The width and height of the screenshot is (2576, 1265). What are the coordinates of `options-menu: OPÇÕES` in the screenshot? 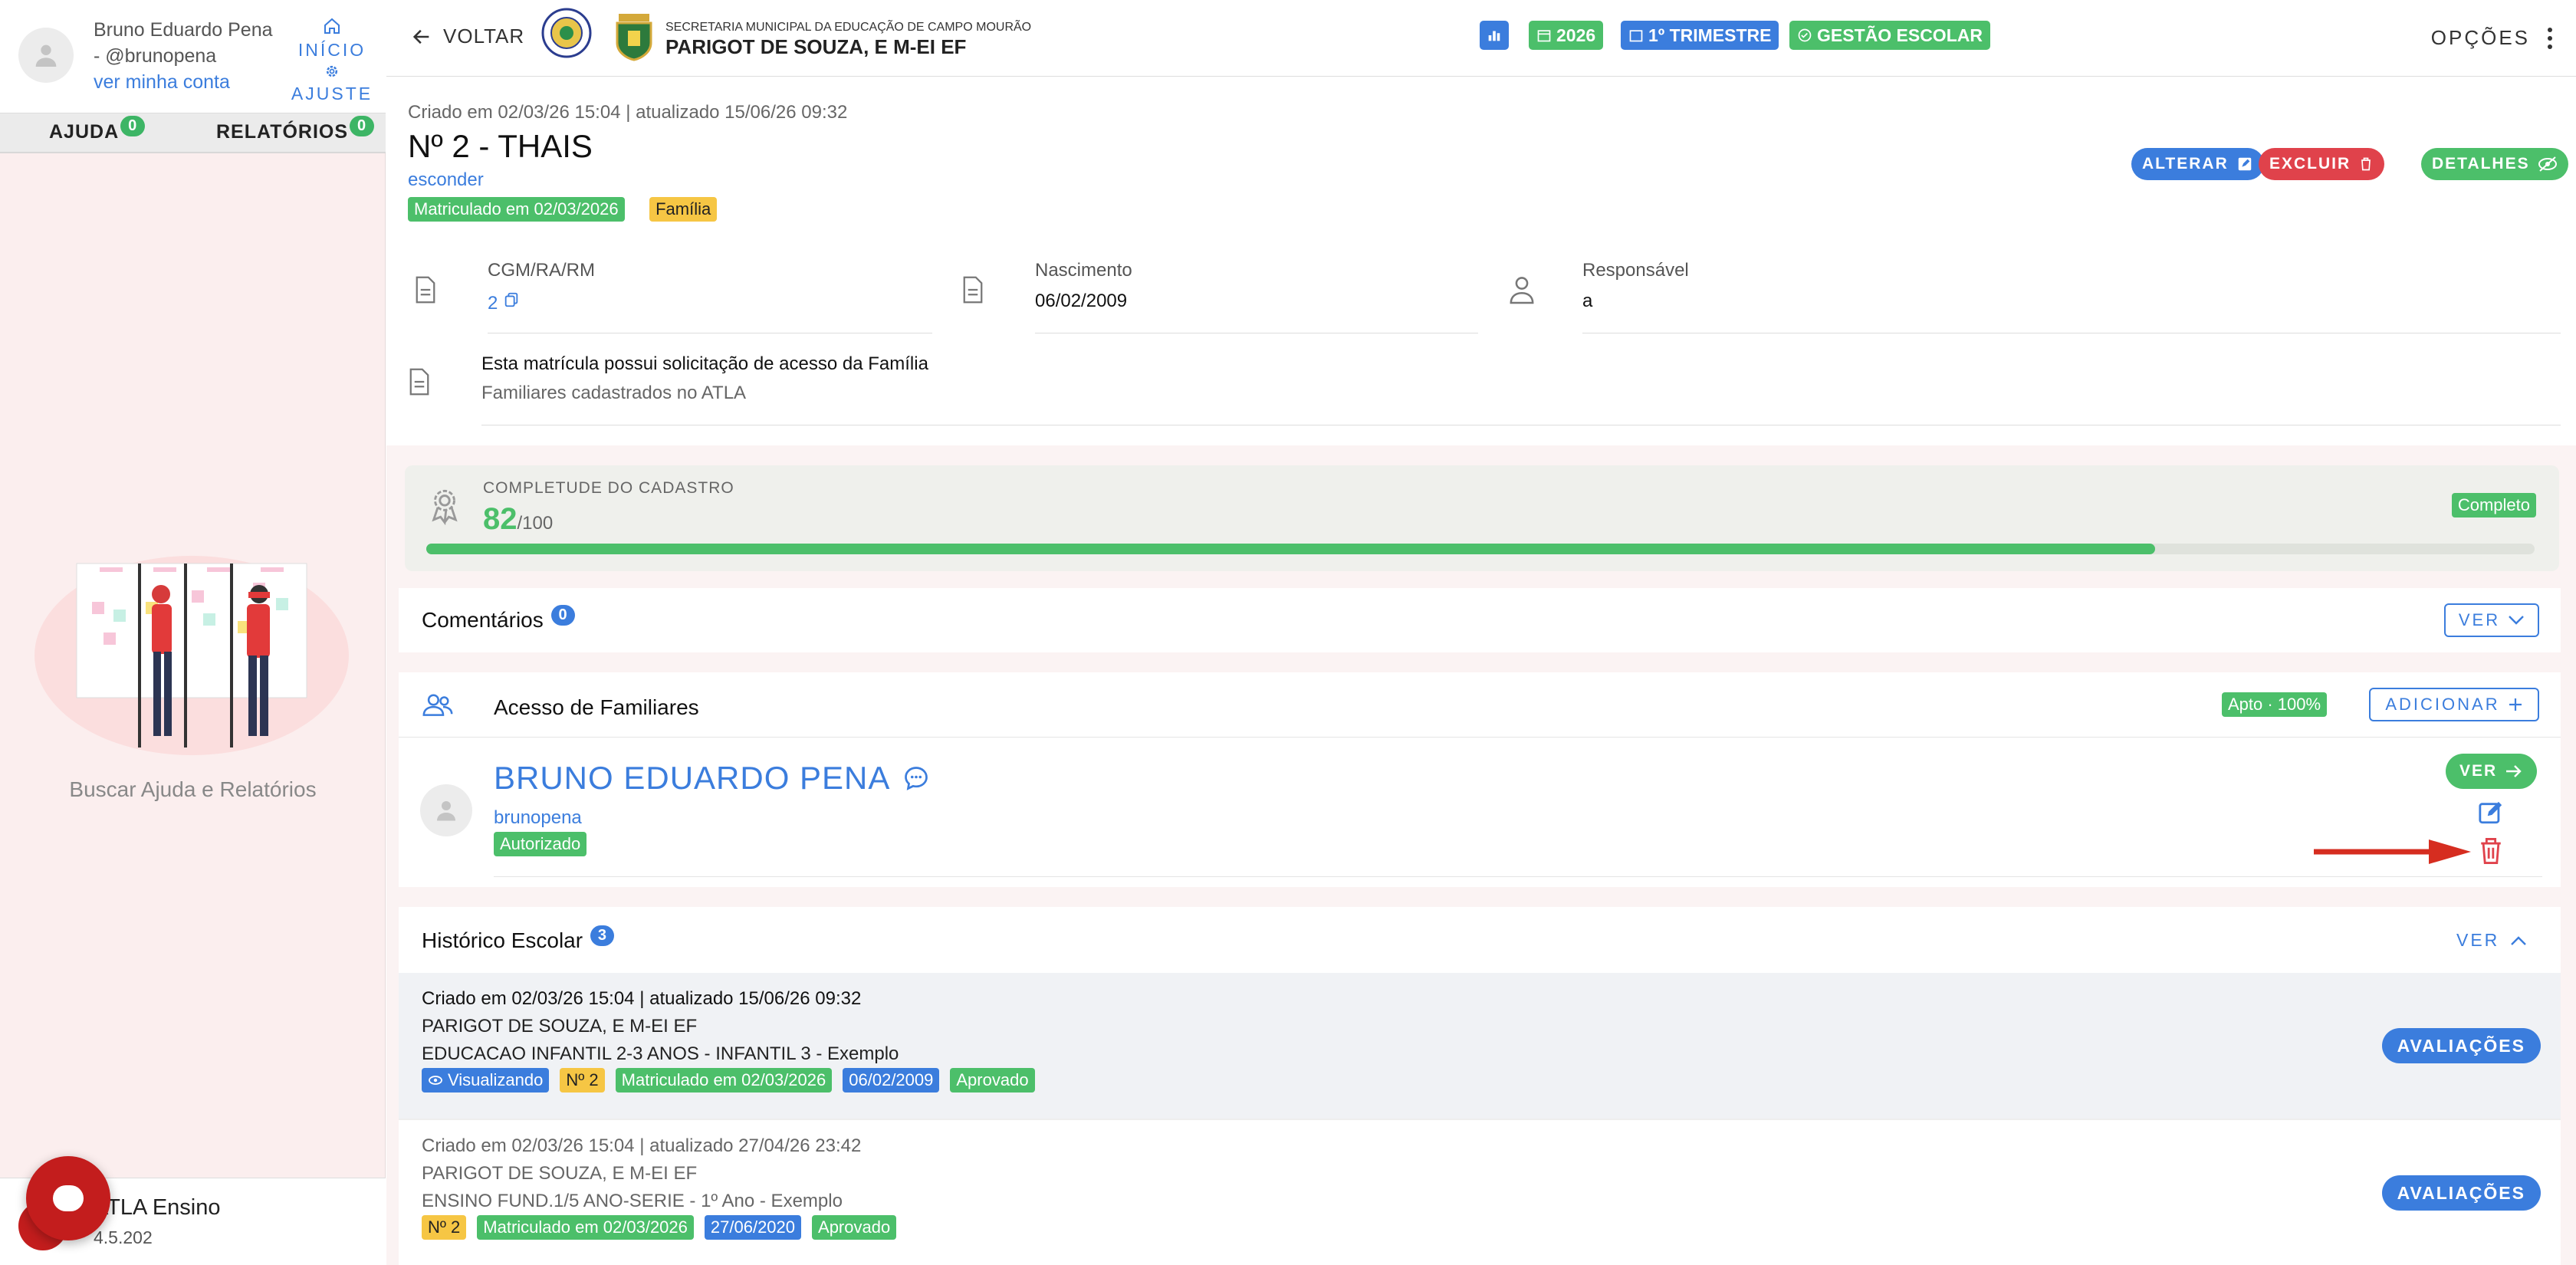 It's located at (2492, 38).